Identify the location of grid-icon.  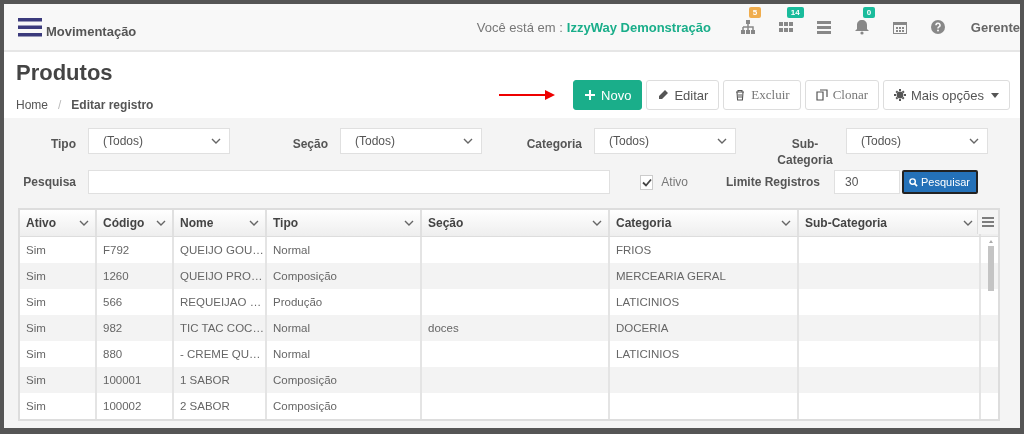
(785, 27).